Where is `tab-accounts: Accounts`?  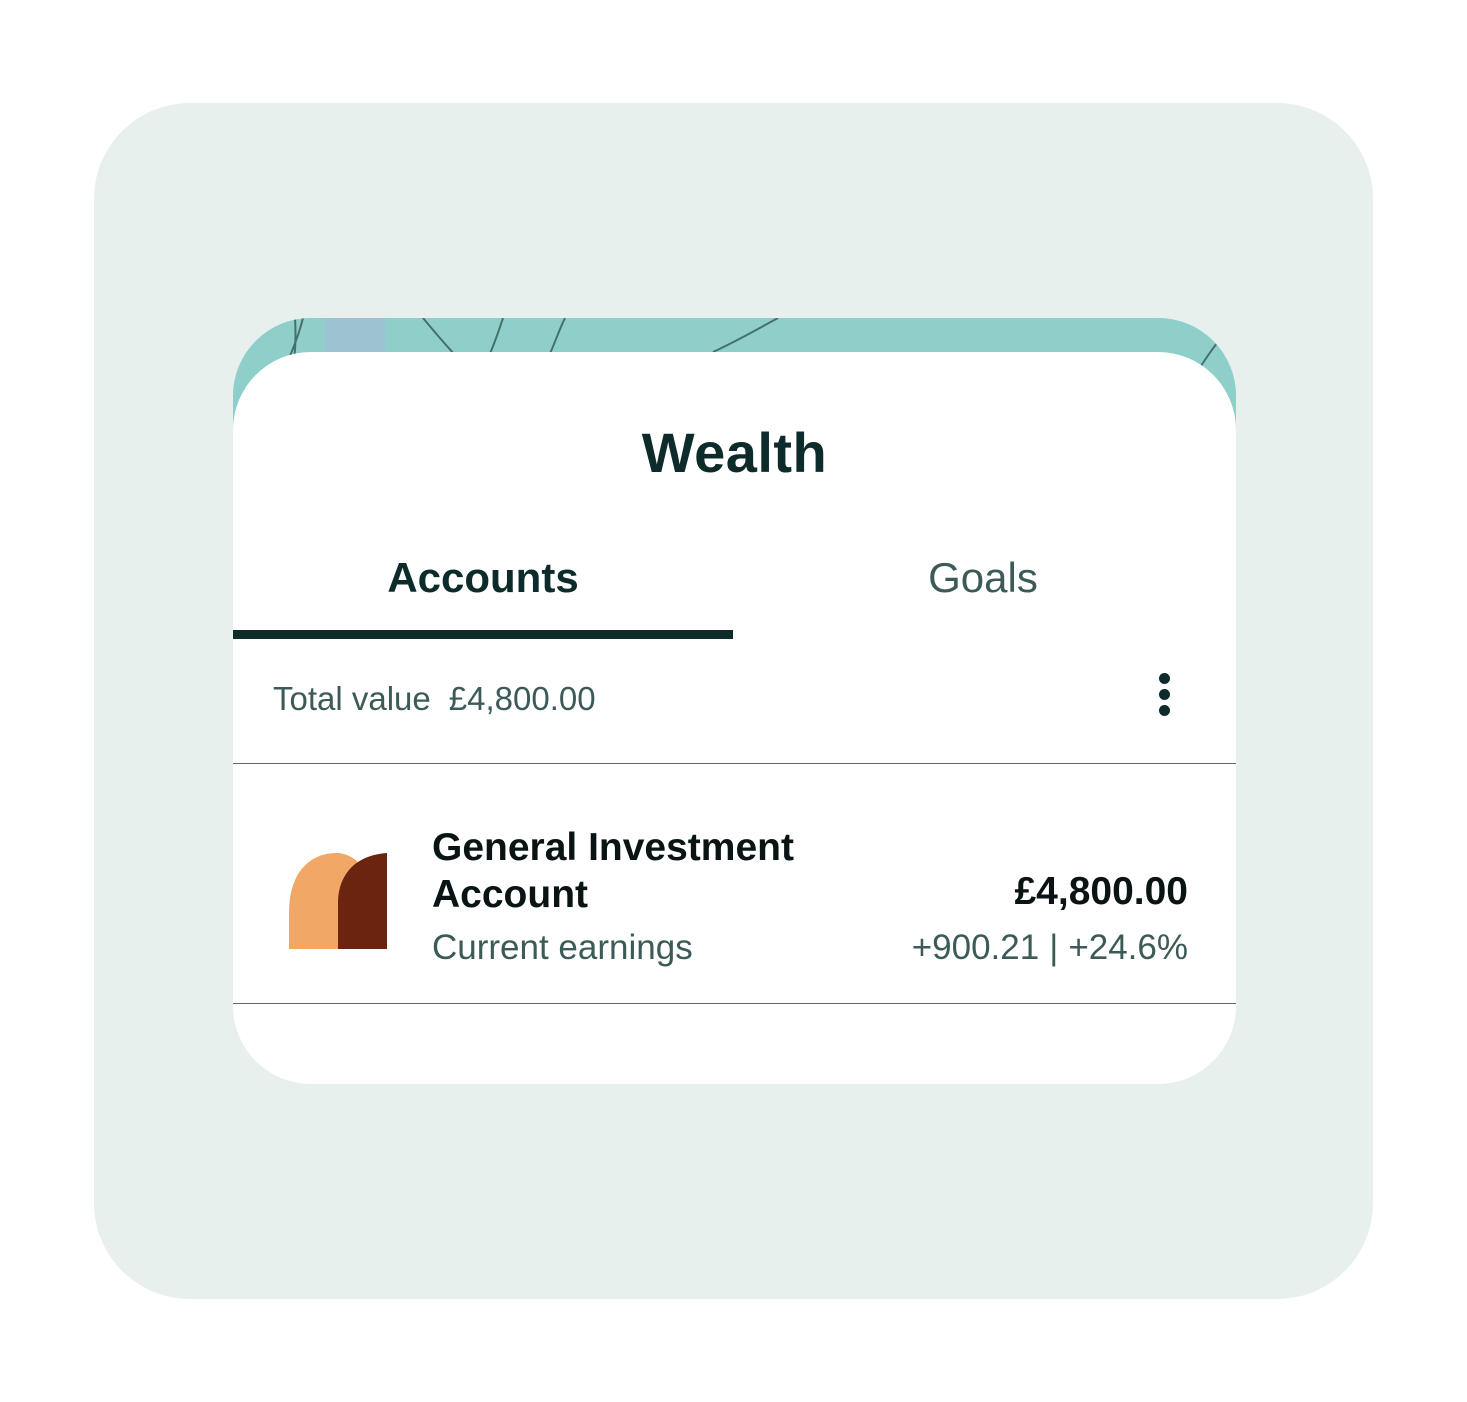 tab-accounts: Accounts is located at coordinates (483, 578).